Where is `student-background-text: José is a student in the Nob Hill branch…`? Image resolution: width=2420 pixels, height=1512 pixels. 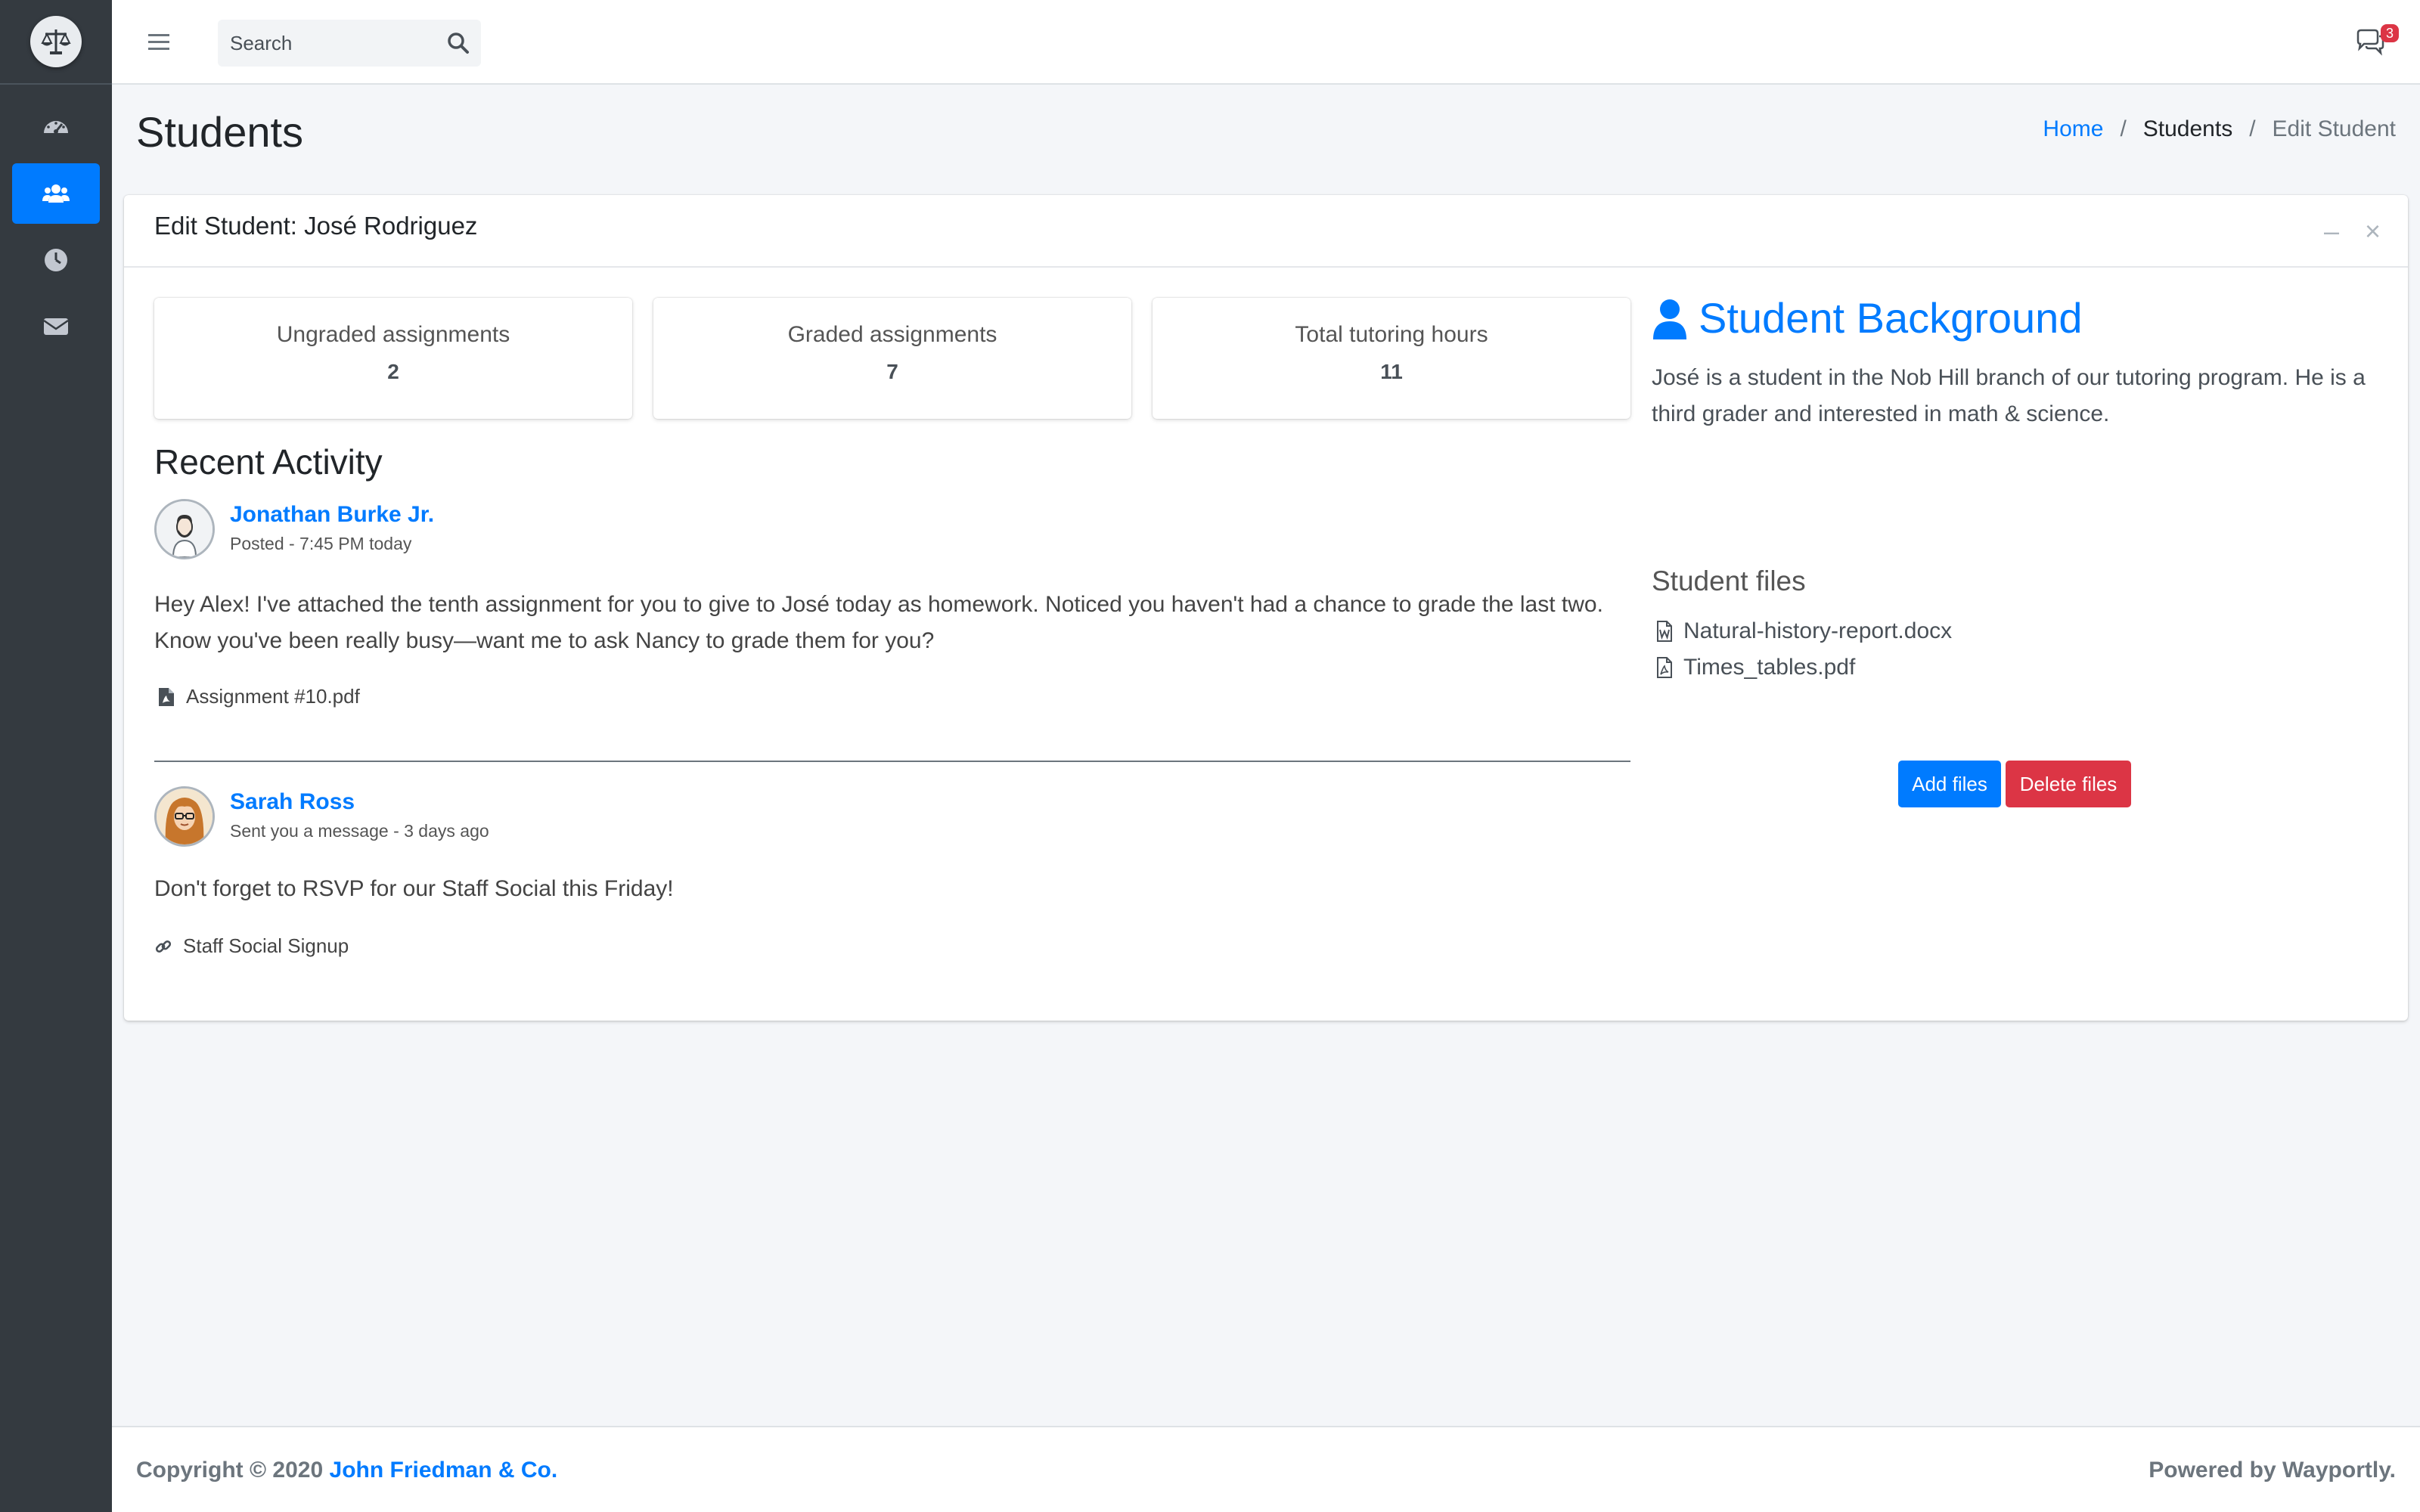 student-background-text: José is a student in the Nob Hill branch… is located at coordinates (2009, 395).